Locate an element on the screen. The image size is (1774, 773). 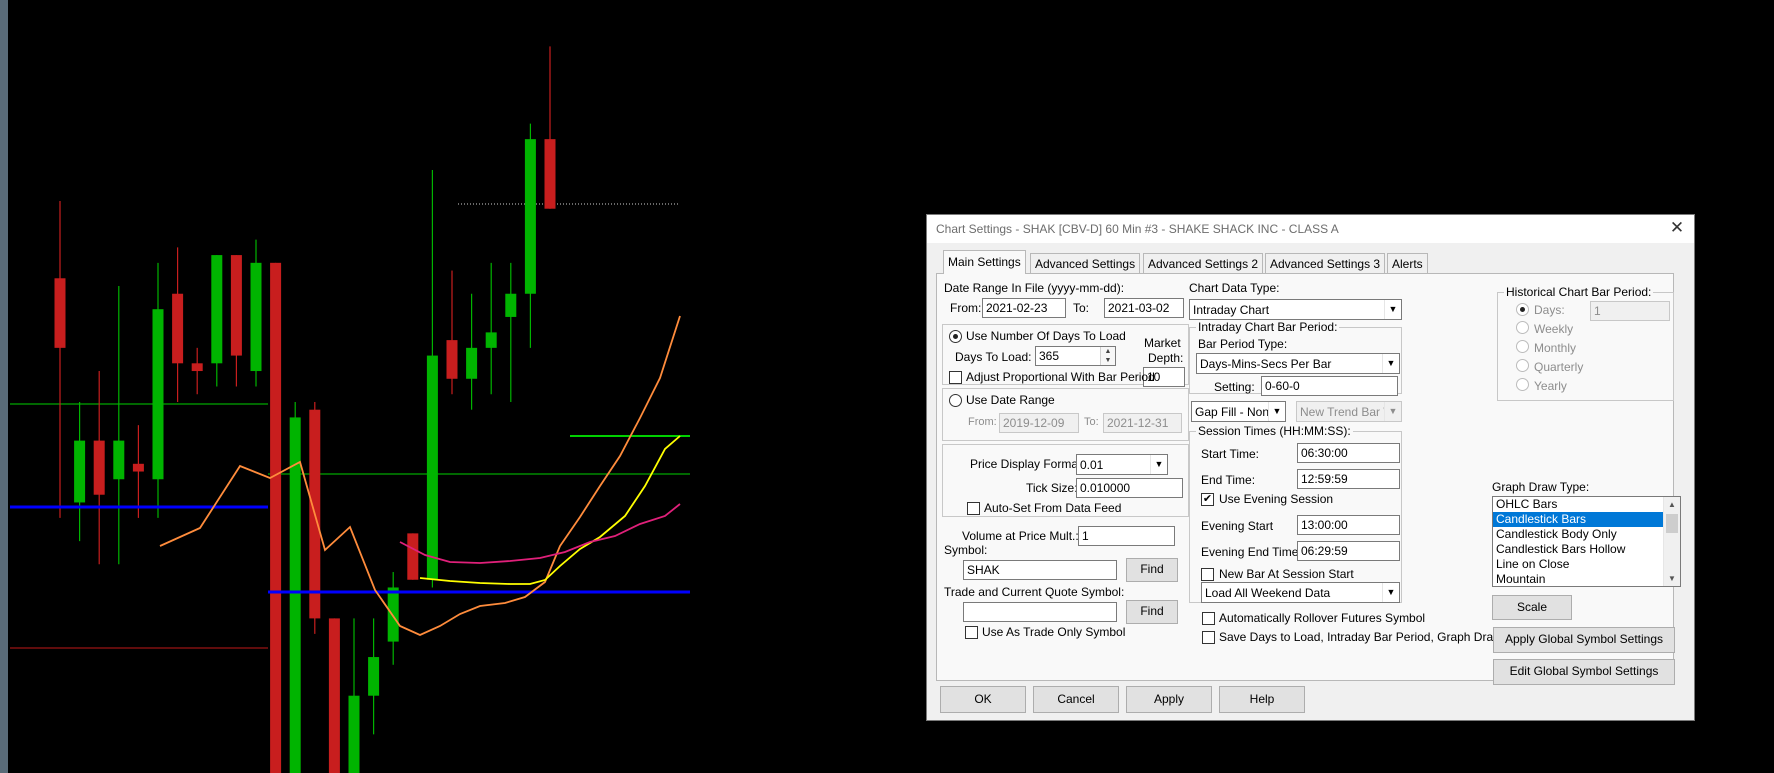
gap-fill-value: Gap Fill - None is located at coordinates (1235, 412).